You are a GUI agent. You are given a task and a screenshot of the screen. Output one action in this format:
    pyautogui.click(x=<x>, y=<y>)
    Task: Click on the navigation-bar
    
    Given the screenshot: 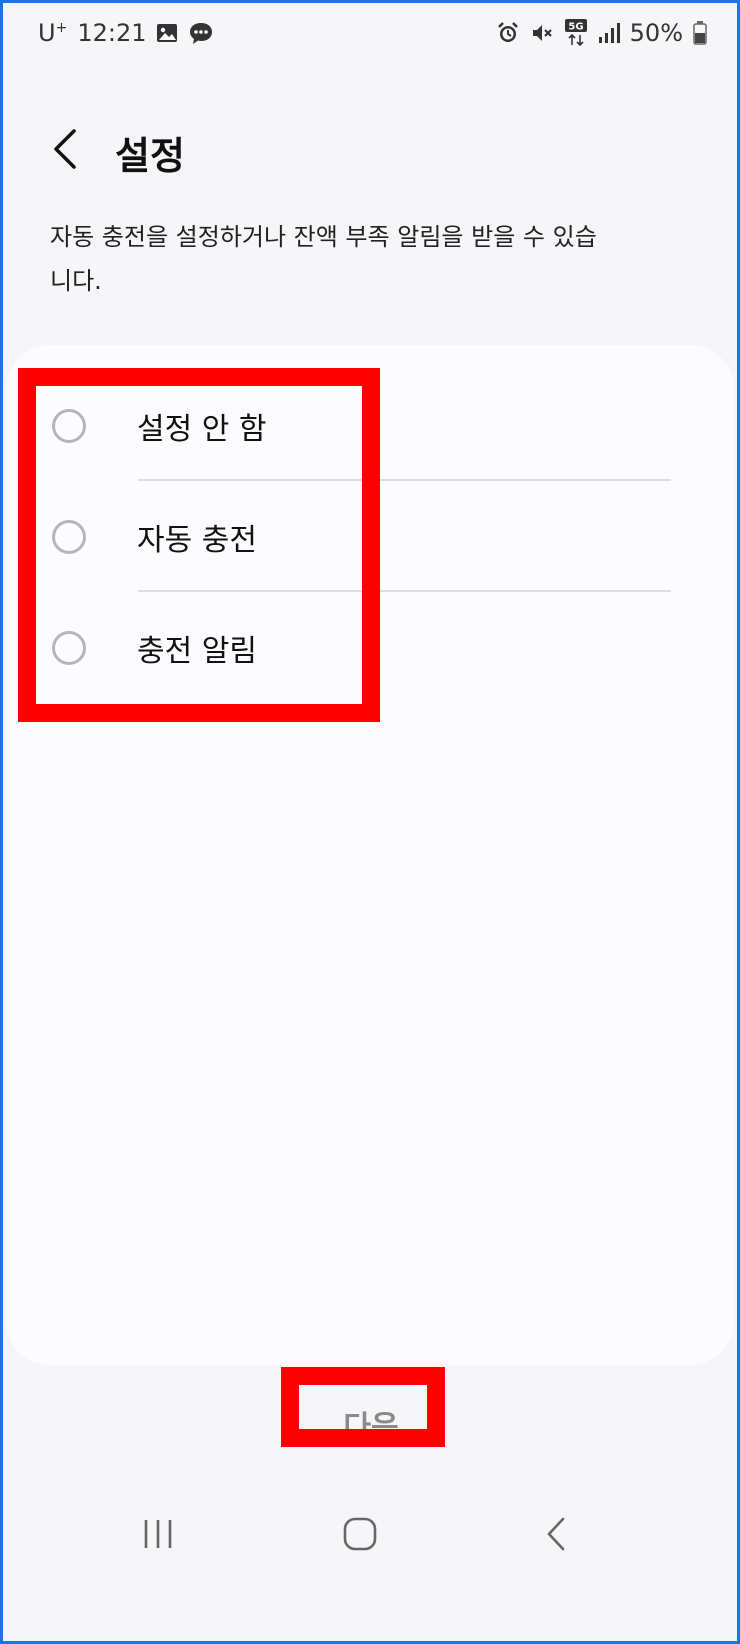 What is the action you would take?
    pyautogui.click(x=370, y=1536)
    